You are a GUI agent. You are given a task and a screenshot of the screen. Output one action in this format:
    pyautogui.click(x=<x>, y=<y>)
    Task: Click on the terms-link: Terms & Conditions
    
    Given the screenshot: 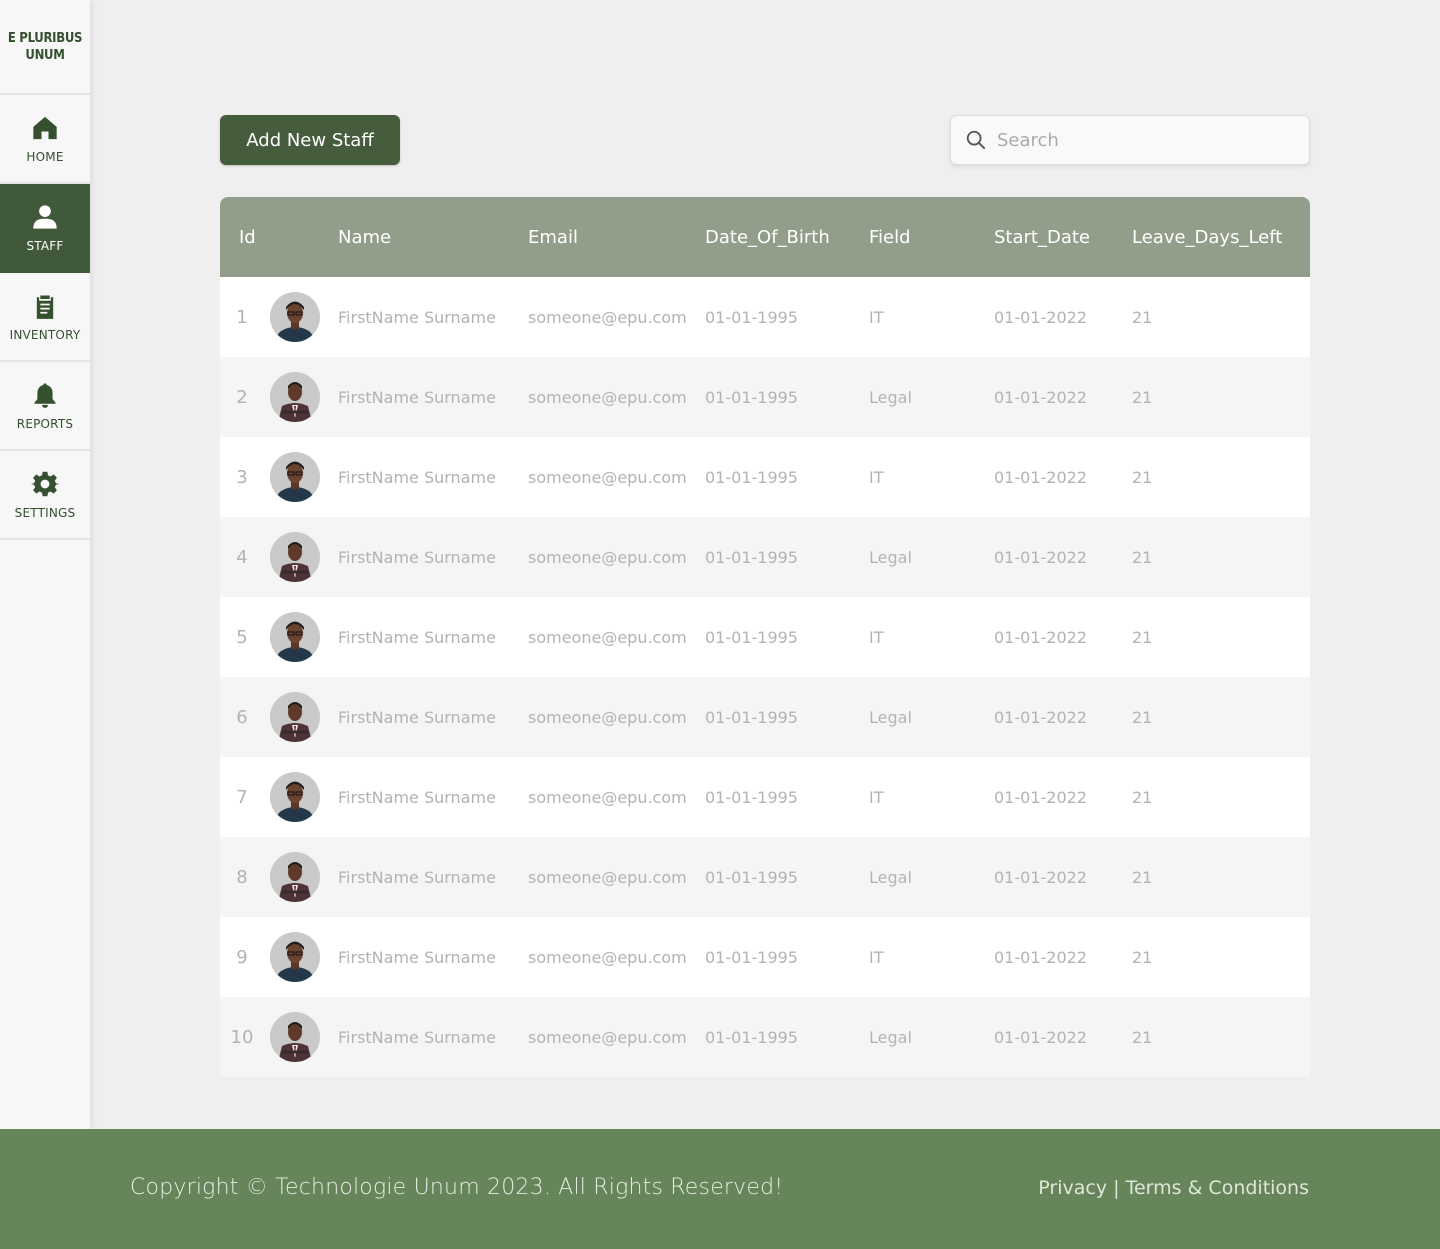 What is the action you would take?
    pyautogui.click(x=1217, y=1188)
    